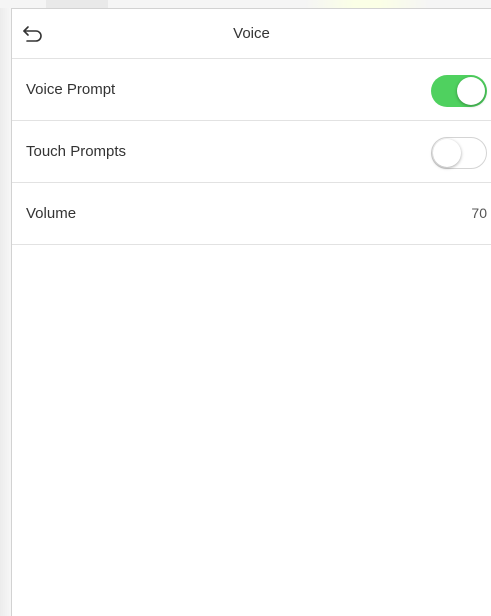 The width and height of the screenshot is (491, 616). What do you see at coordinates (51, 213) in the screenshot?
I see `setting-label: Volume` at bounding box center [51, 213].